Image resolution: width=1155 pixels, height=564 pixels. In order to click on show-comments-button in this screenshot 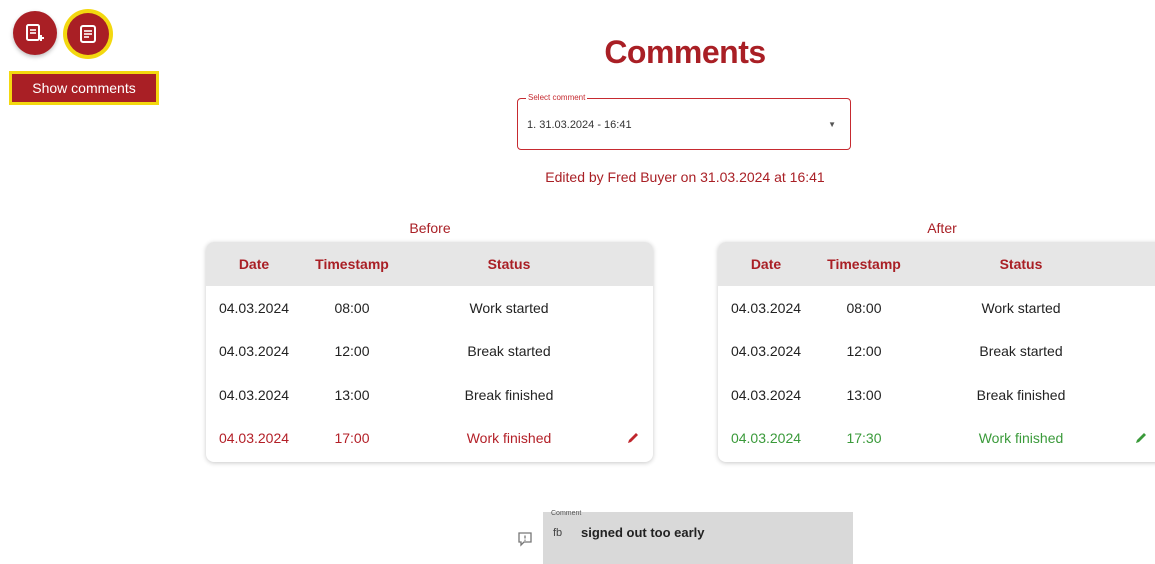, I will do `click(88, 34)`.